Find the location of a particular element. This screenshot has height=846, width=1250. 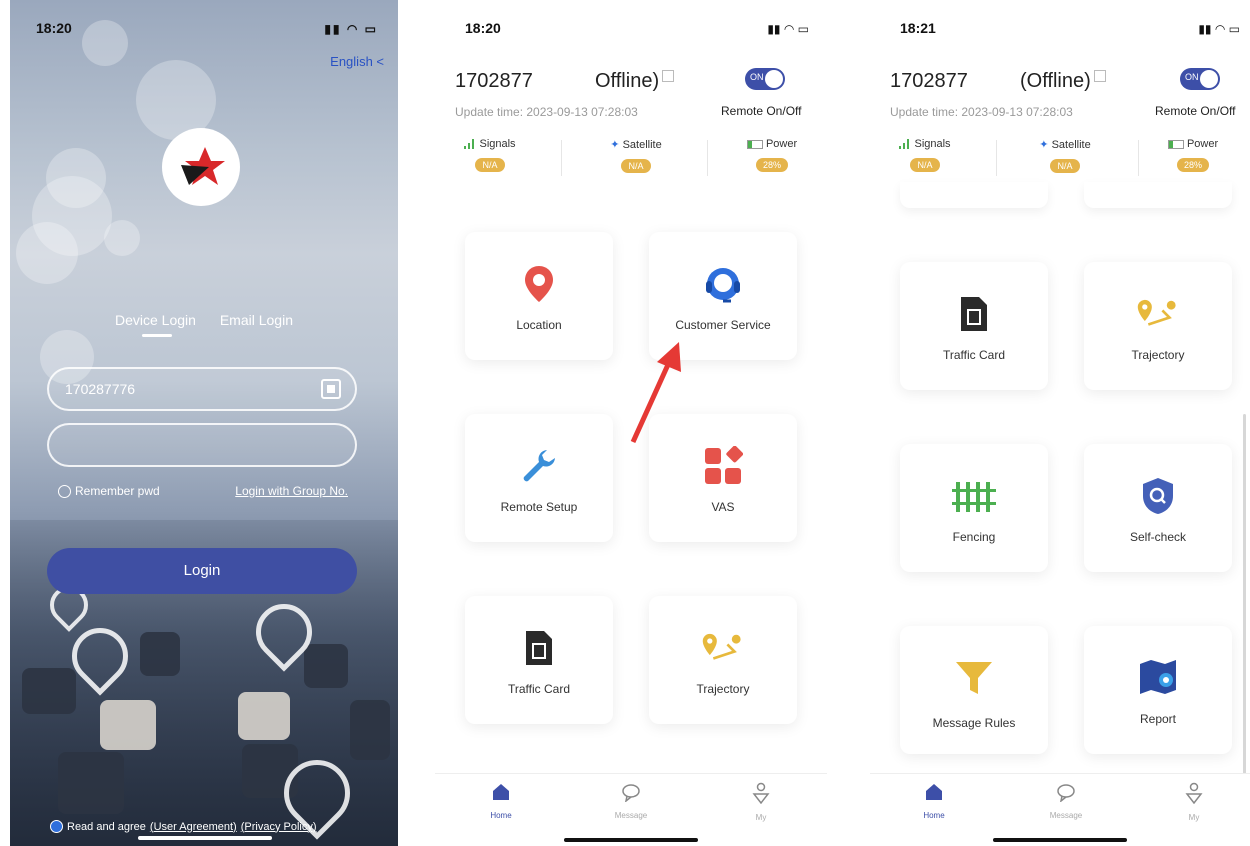

card-message-rules: Message Rules is located at coordinates (974, 690).